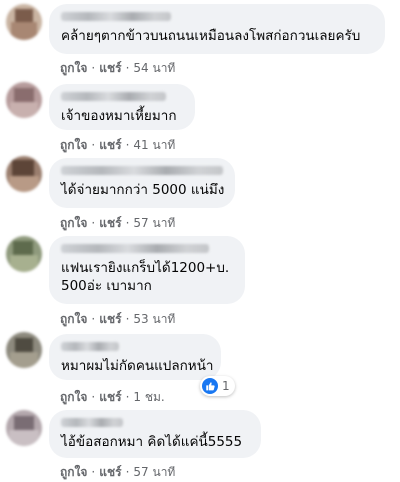  I want to click on comment-text: เจ้าของหมาเหี้ยมาก, so click(119, 116).